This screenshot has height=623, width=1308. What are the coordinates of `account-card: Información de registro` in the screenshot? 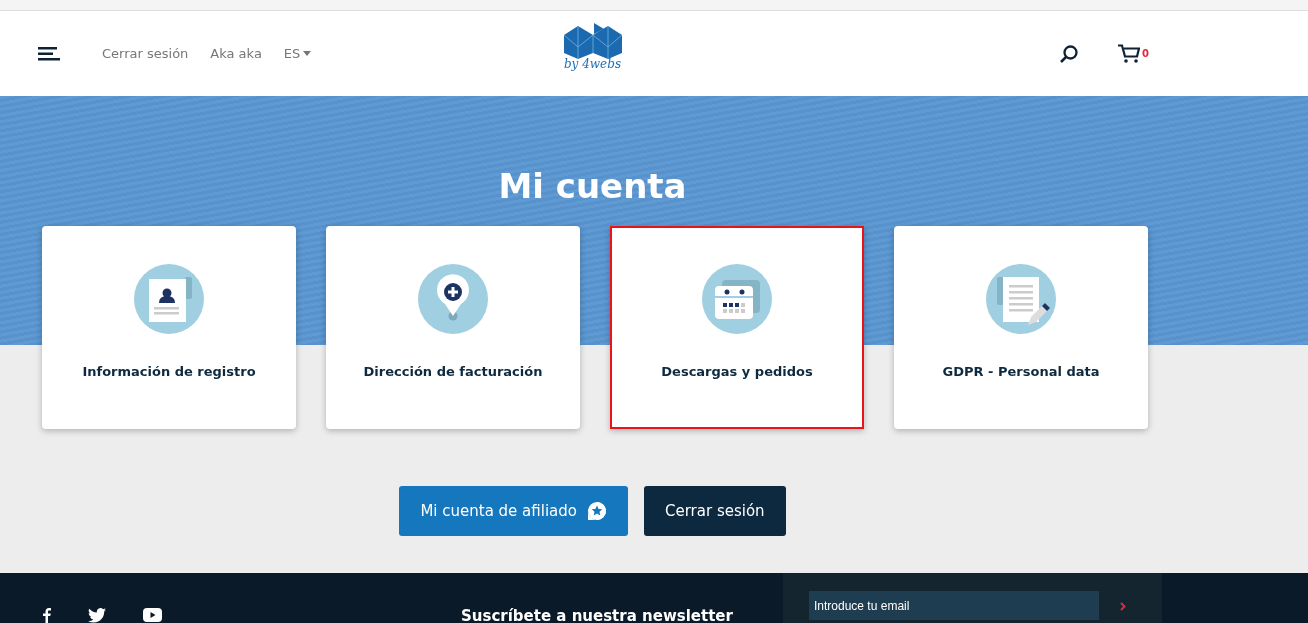 It's located at (169, 327).